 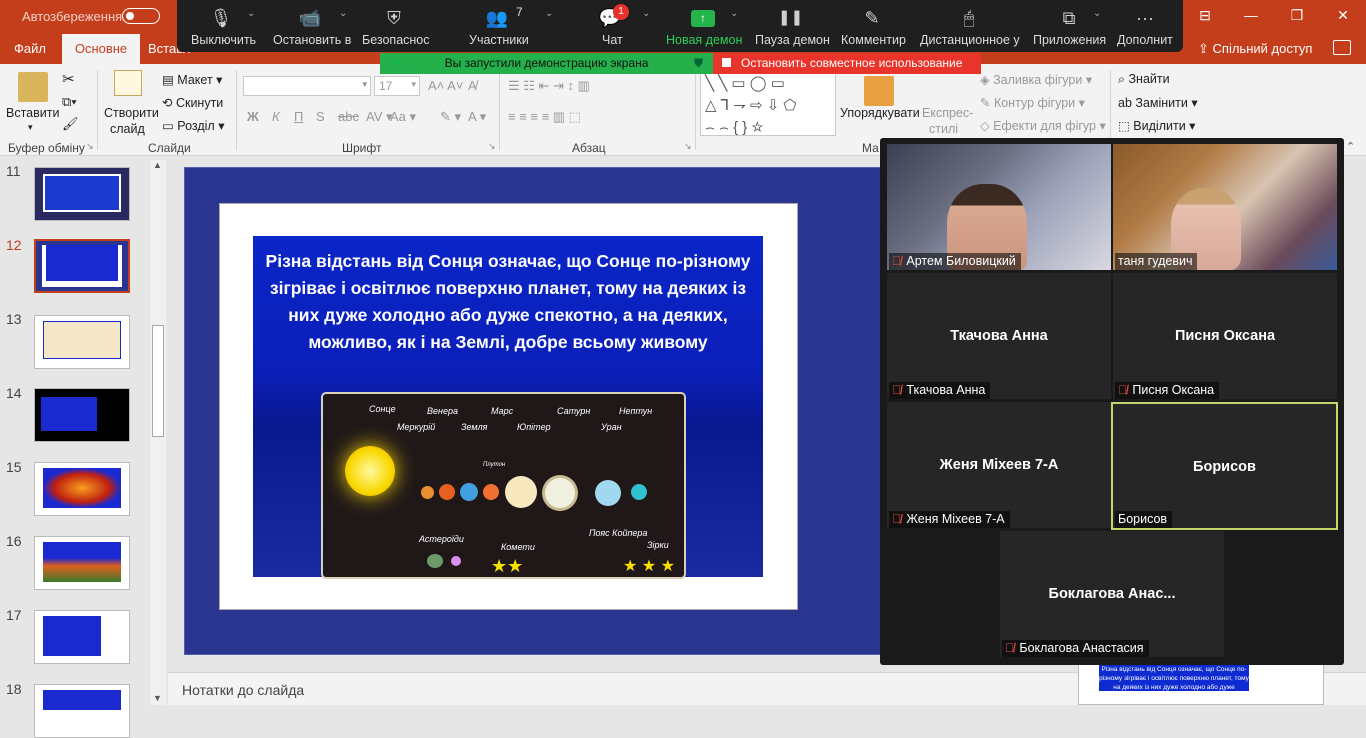 I want to click on stop-share-button: Остановить совместное использование, so click(x=847, y=63).